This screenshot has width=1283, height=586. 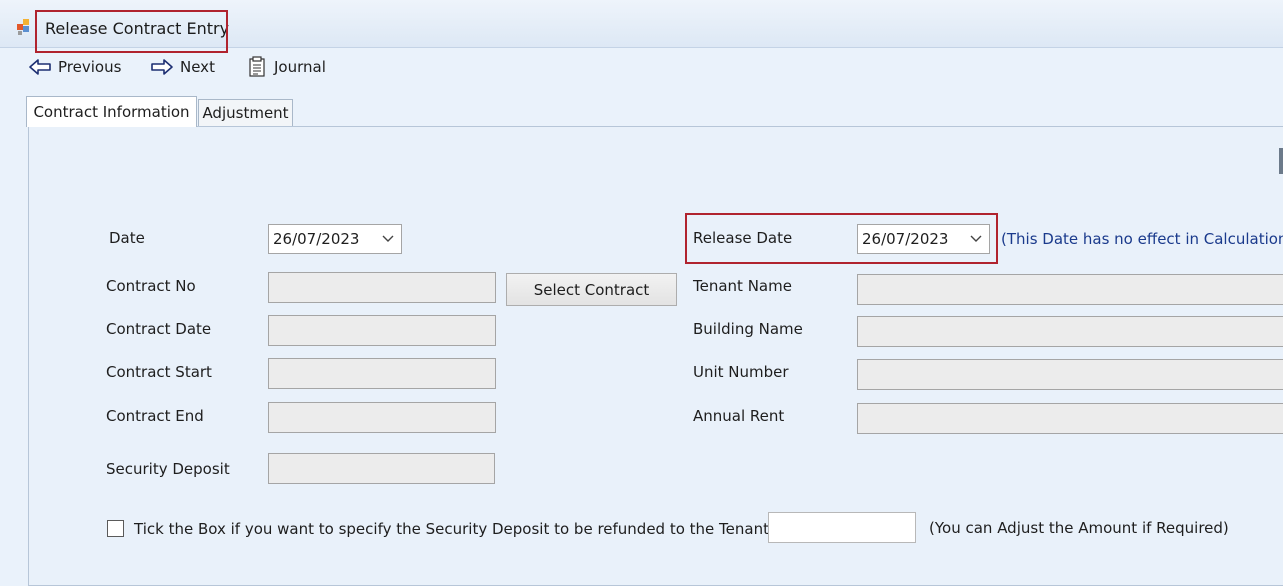 I want to click on journal-button: Journal, so click(x=286, y=67).